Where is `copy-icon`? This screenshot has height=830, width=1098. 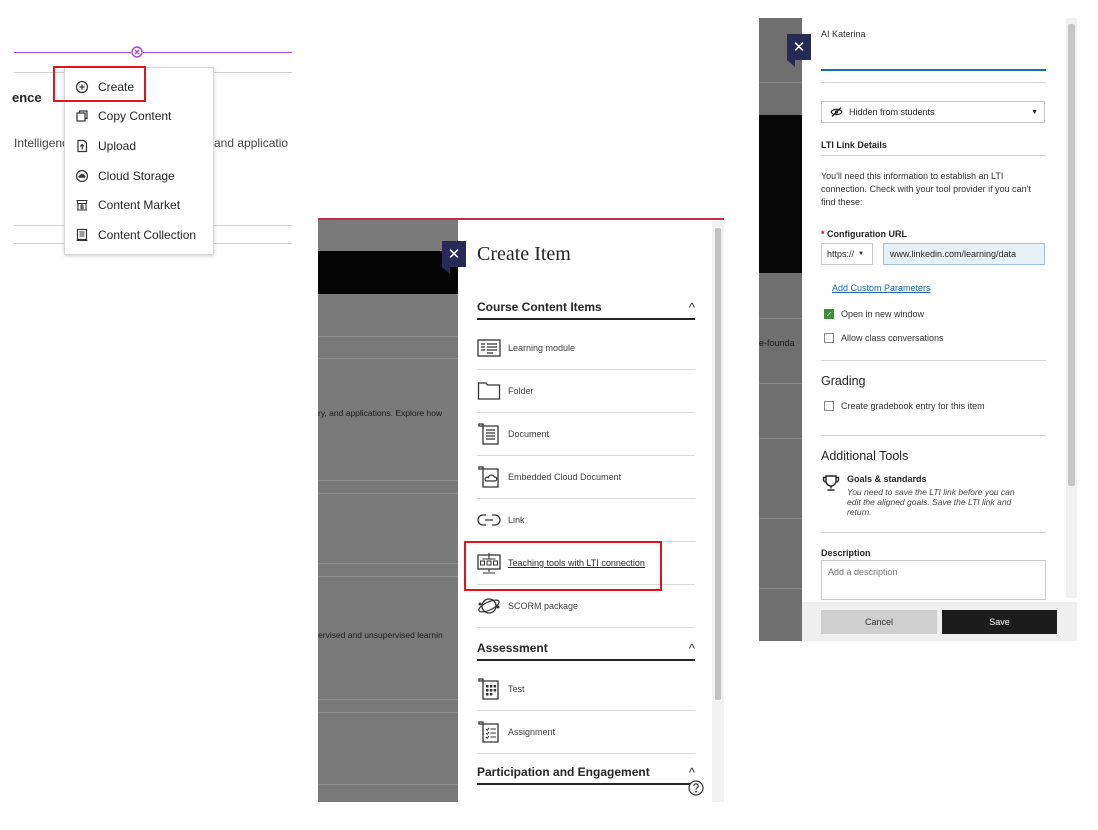
copy-icon is located at coordinates (82, 116).